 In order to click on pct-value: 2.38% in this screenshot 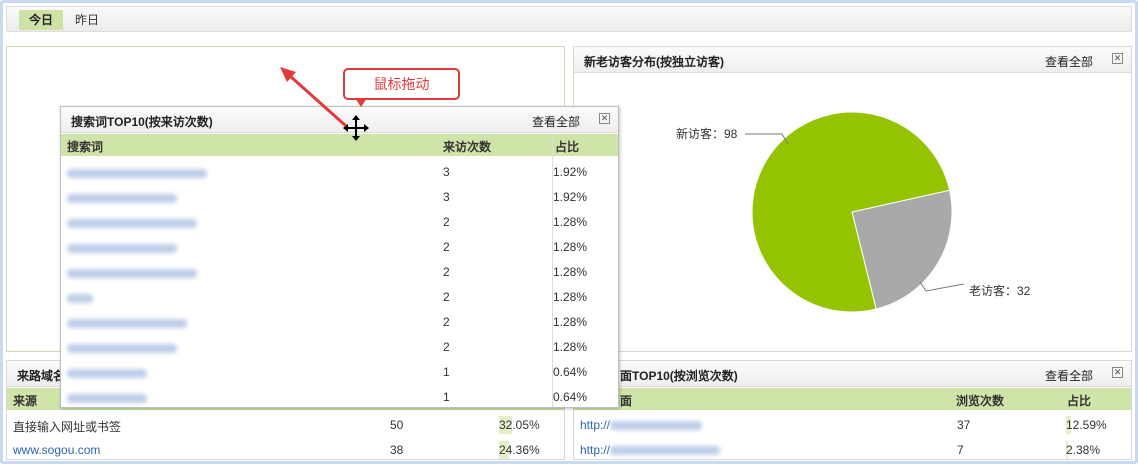, I will do `click(1083, 450)`.